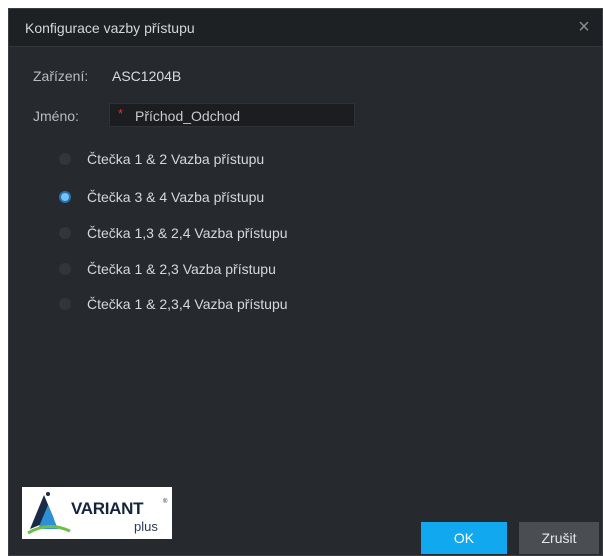 The image size is (603, 556). What do you see at coordinates (187, 233) in the screenshot?
I see `radio-label-3: Čtečka 1,3 & 2,4 Vazba přístupu` at bounding box center [187, 233].